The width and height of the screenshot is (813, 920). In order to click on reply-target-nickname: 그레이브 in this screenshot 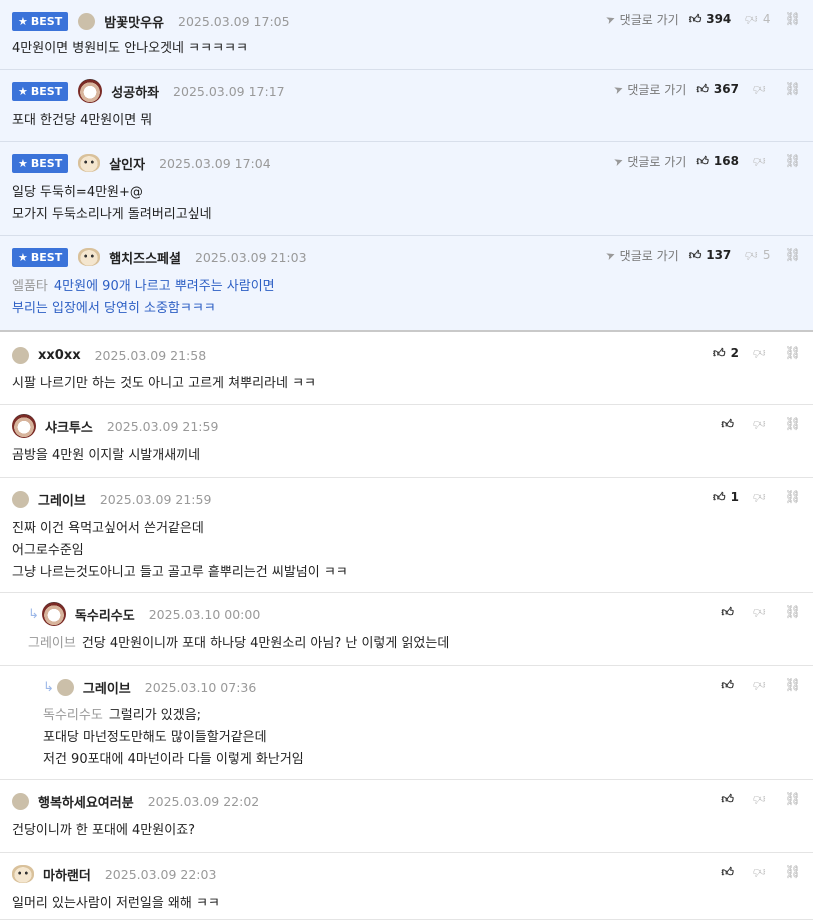, I will do `click(52, 643)`.